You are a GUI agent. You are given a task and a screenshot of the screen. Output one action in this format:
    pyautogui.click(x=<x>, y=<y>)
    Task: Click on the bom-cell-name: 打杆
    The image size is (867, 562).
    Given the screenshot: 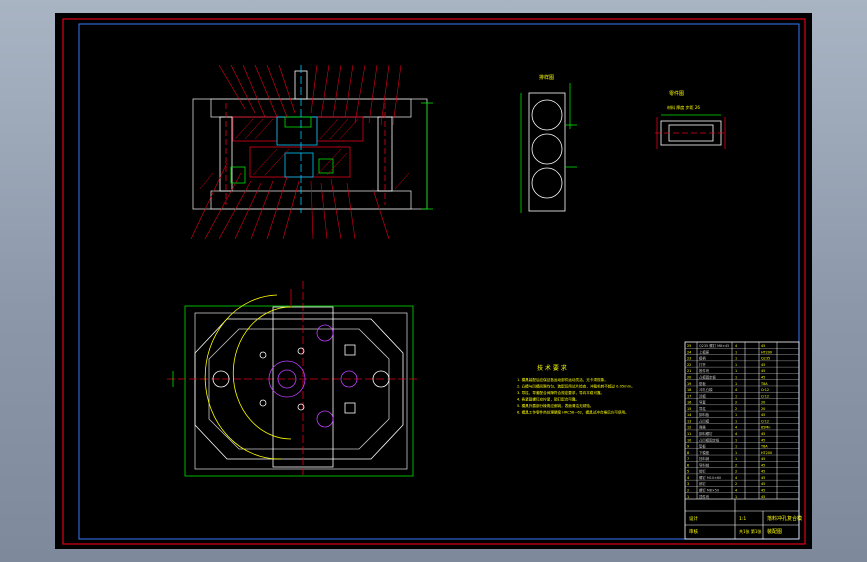 What is the action you would take?
    pyautogui.click(x=702, y=364)
    